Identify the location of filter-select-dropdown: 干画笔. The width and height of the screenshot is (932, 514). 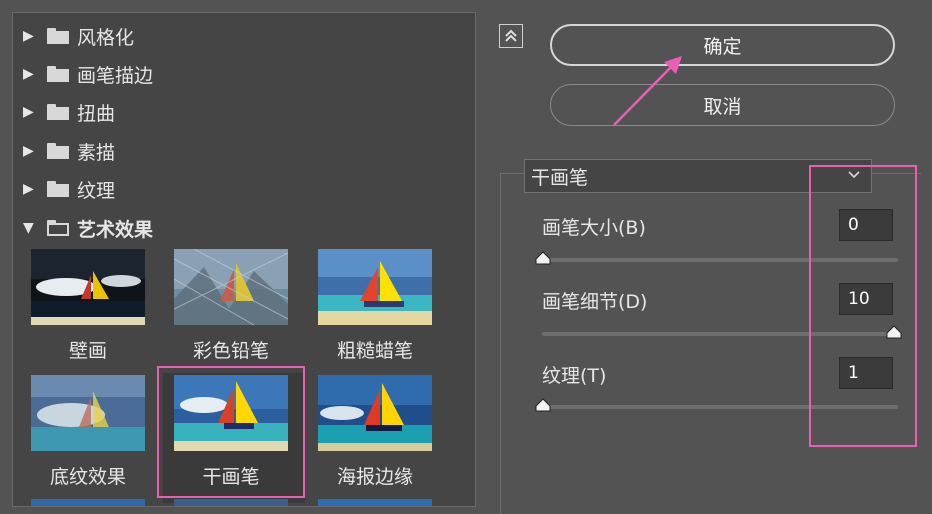
(698, 176).